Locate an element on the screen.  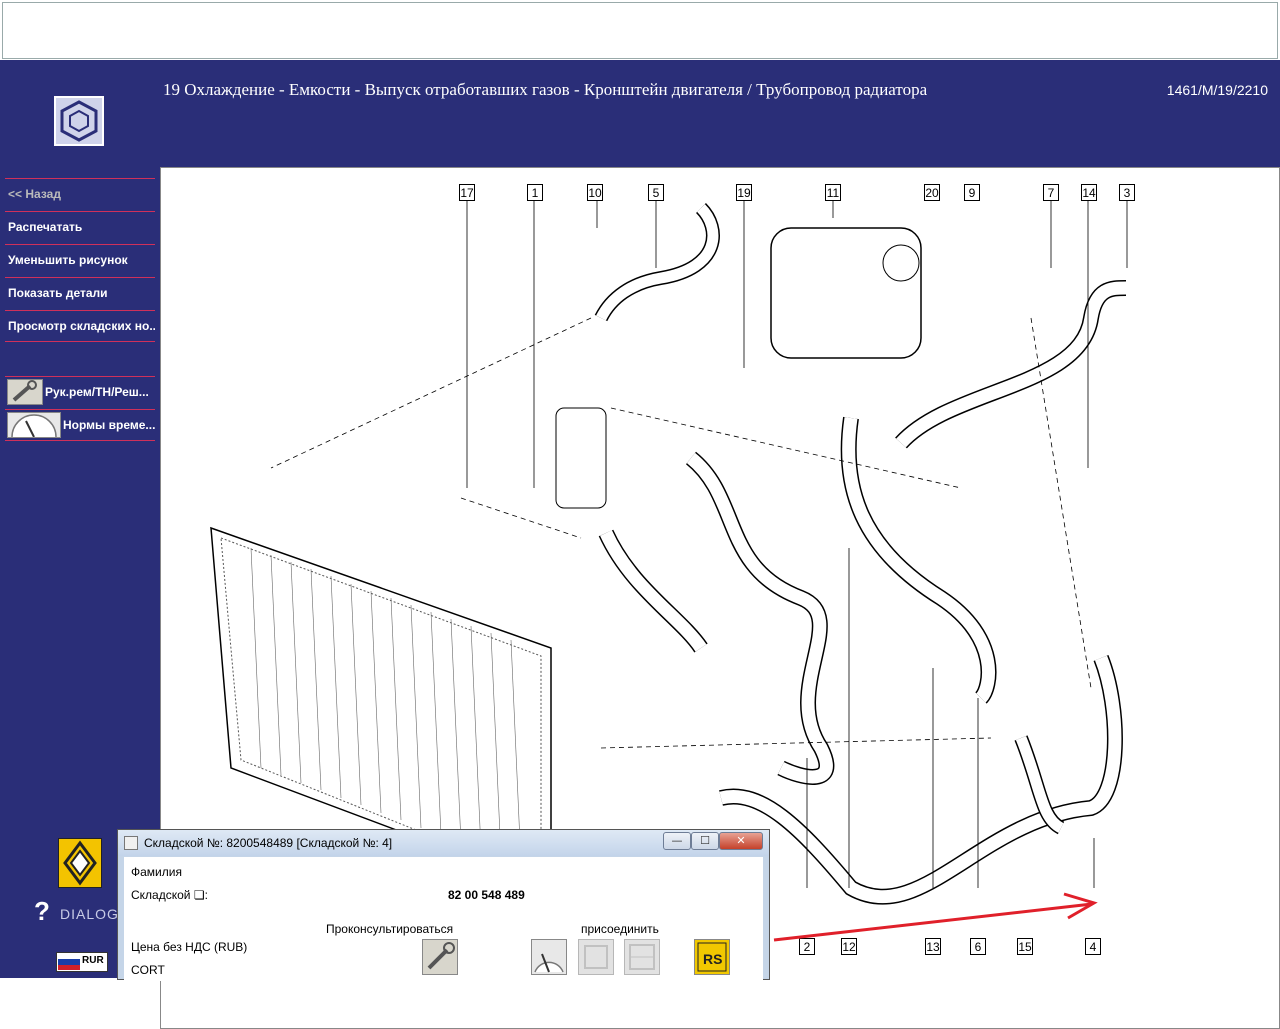
rs-catalog-icon: RS is located at coordinates (712, 957).